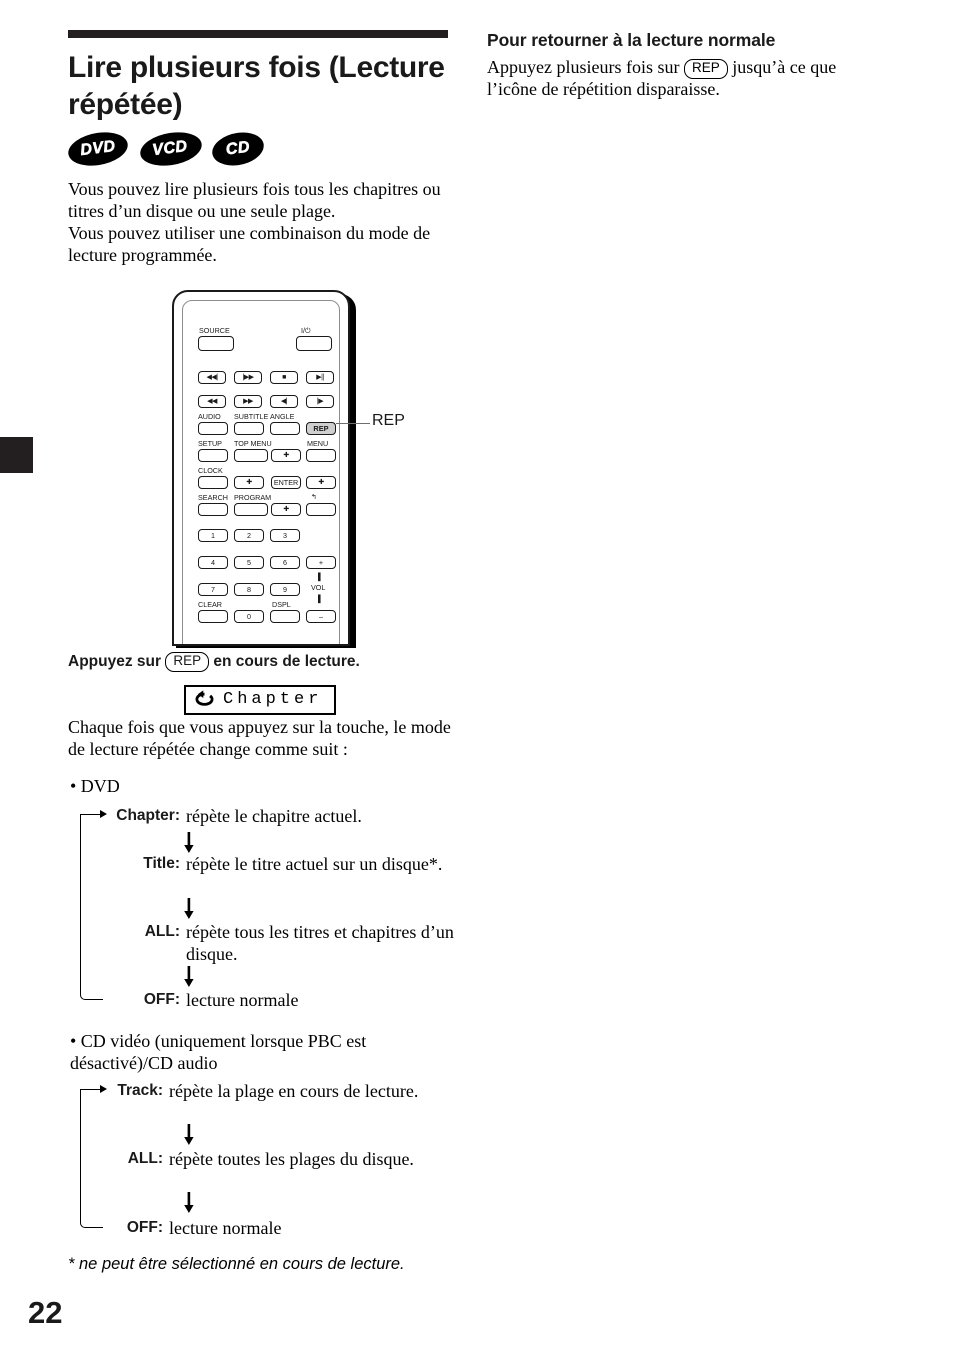 This screenshot has height=1352, width=954. I want to click on cd-badge: CD, so click(238, 149).